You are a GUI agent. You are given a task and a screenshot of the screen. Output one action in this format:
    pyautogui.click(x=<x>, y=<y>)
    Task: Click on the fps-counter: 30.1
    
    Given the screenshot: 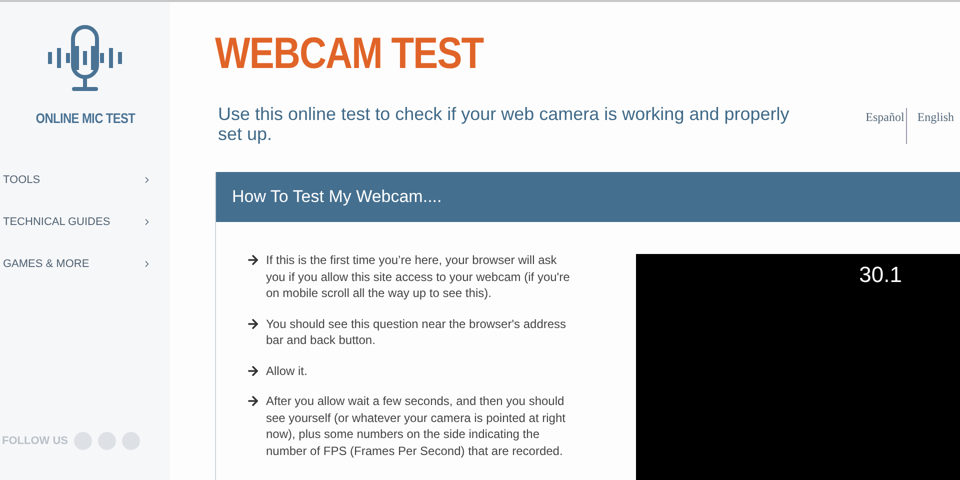 What is the action you would take?
    pyautogui.click(x=880, y=275)
    